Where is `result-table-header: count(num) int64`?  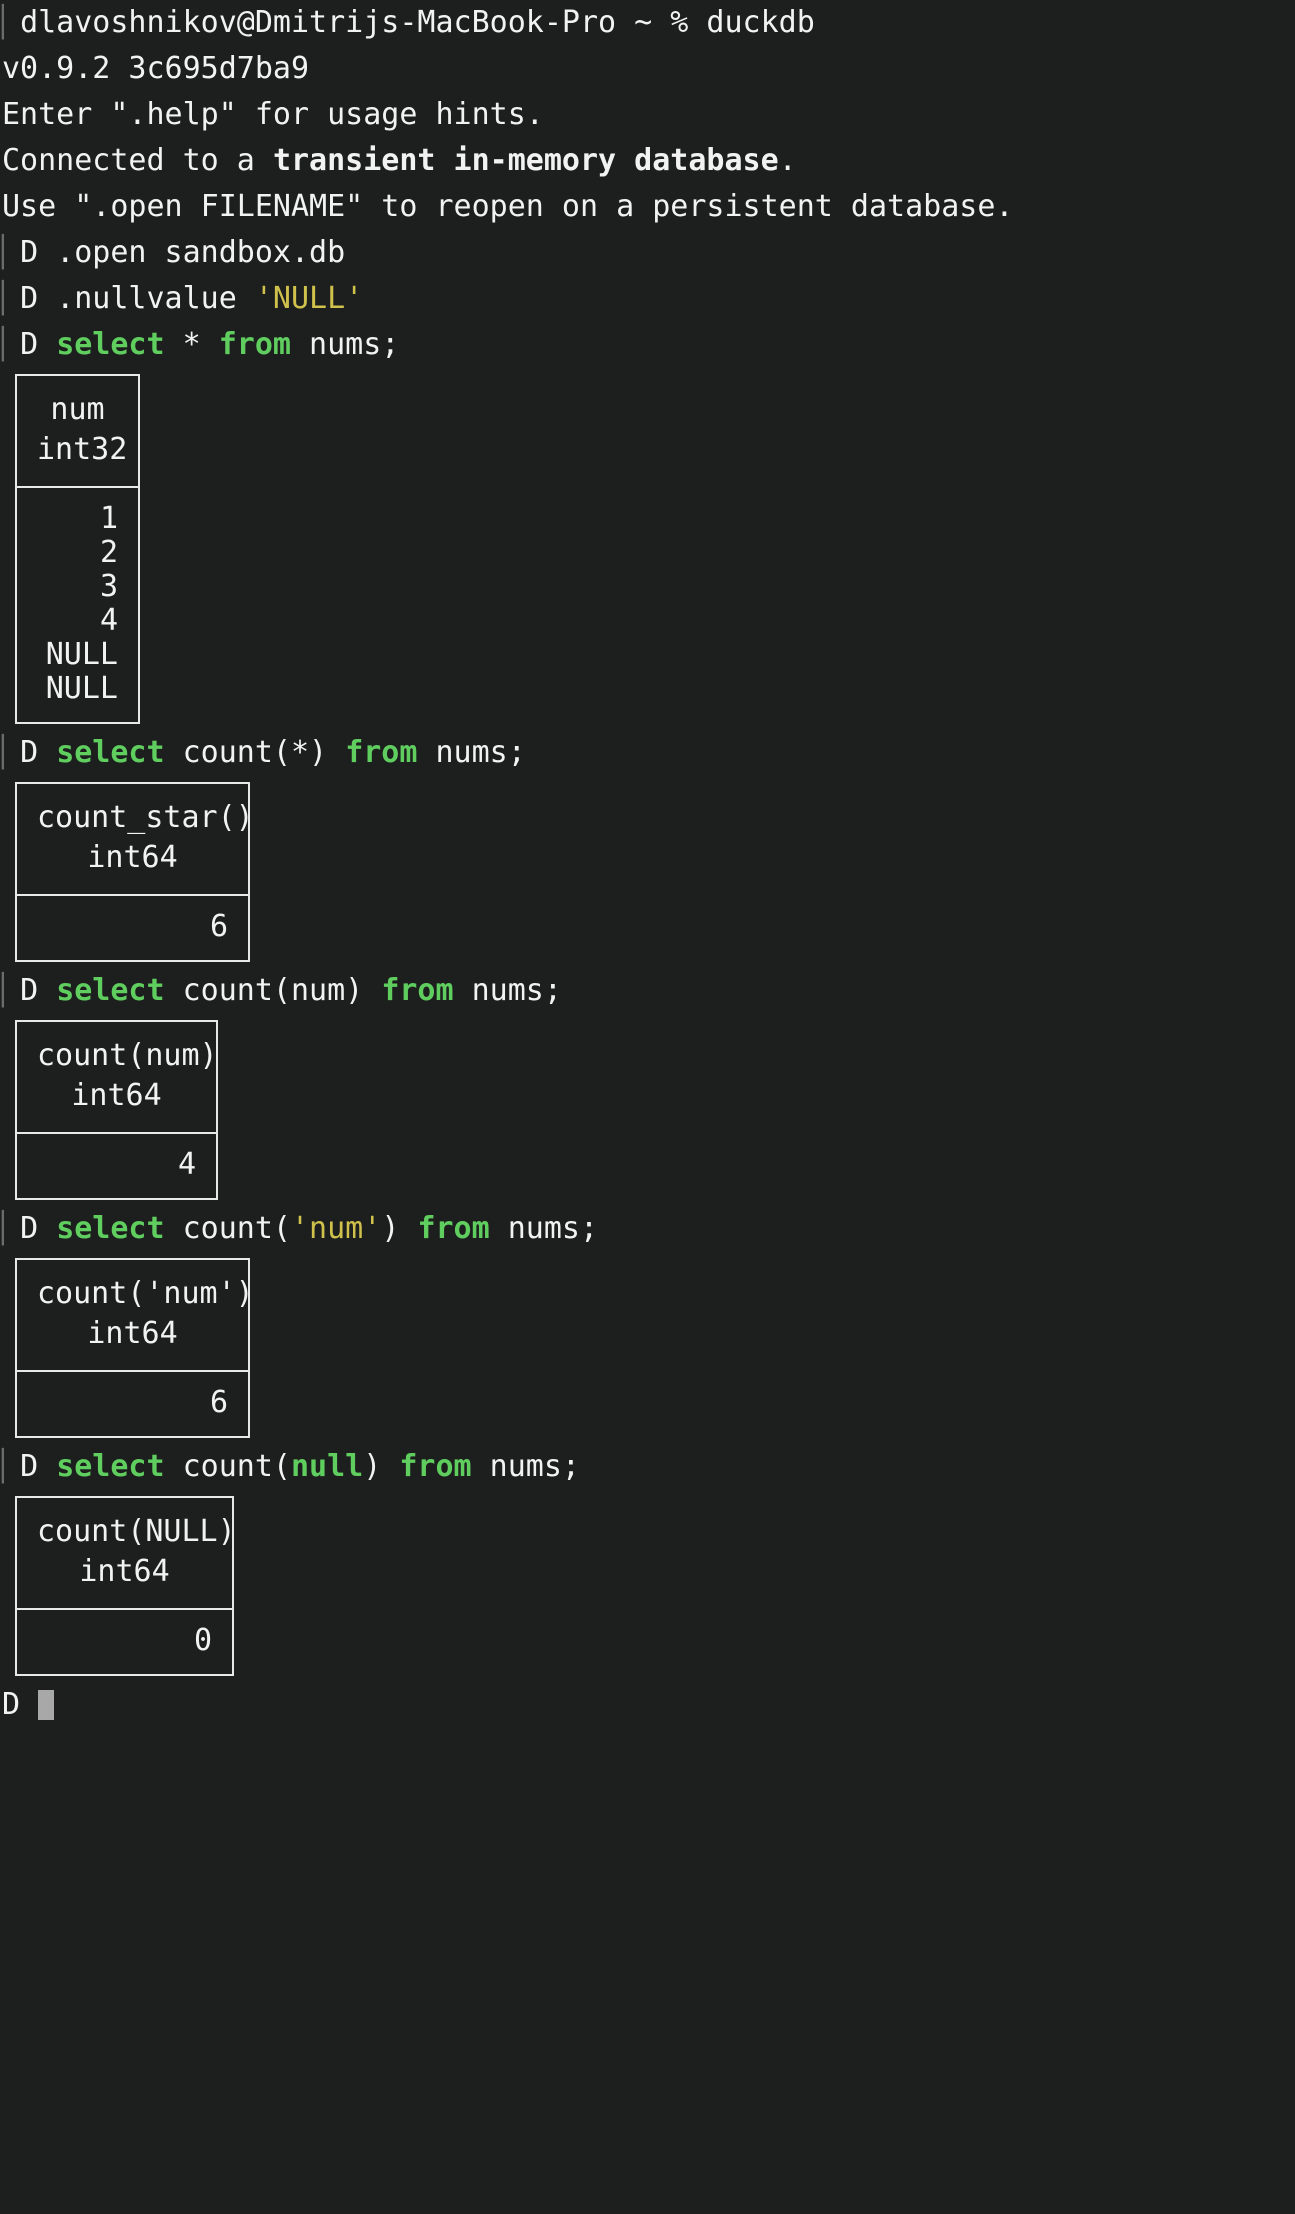 result-table-header: count(num) int64 is located at coordinates (117, 1078).